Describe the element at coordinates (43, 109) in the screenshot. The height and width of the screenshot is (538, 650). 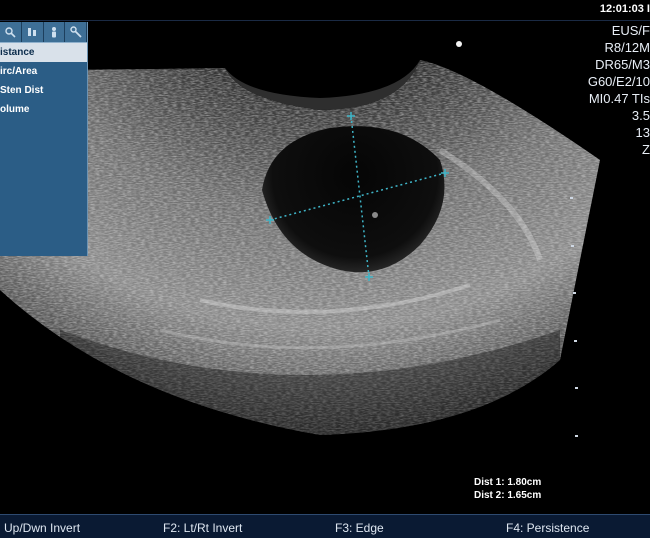
I see `menu-item-volume: olume` at that location.